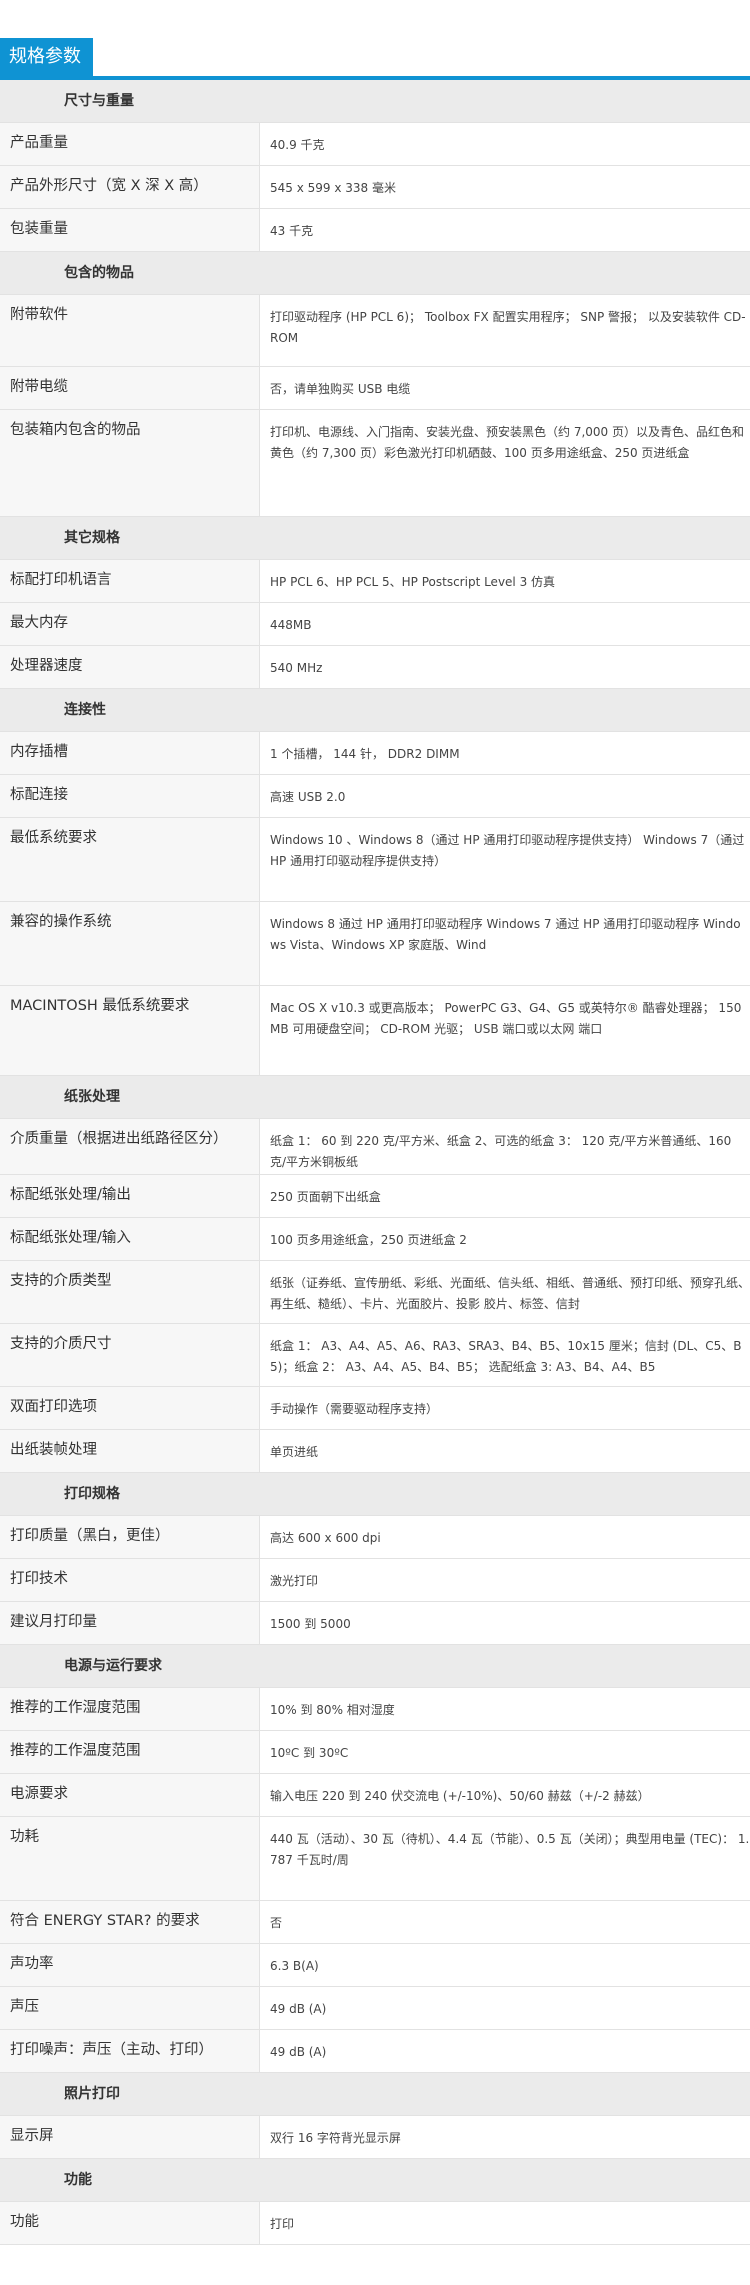 This screenshot has height=2285, width=750. What do you see at coordinates (130, 1623) in the screenshot?
I see `spec-label: 建议月打印量` at bounding box center [130, 1623].